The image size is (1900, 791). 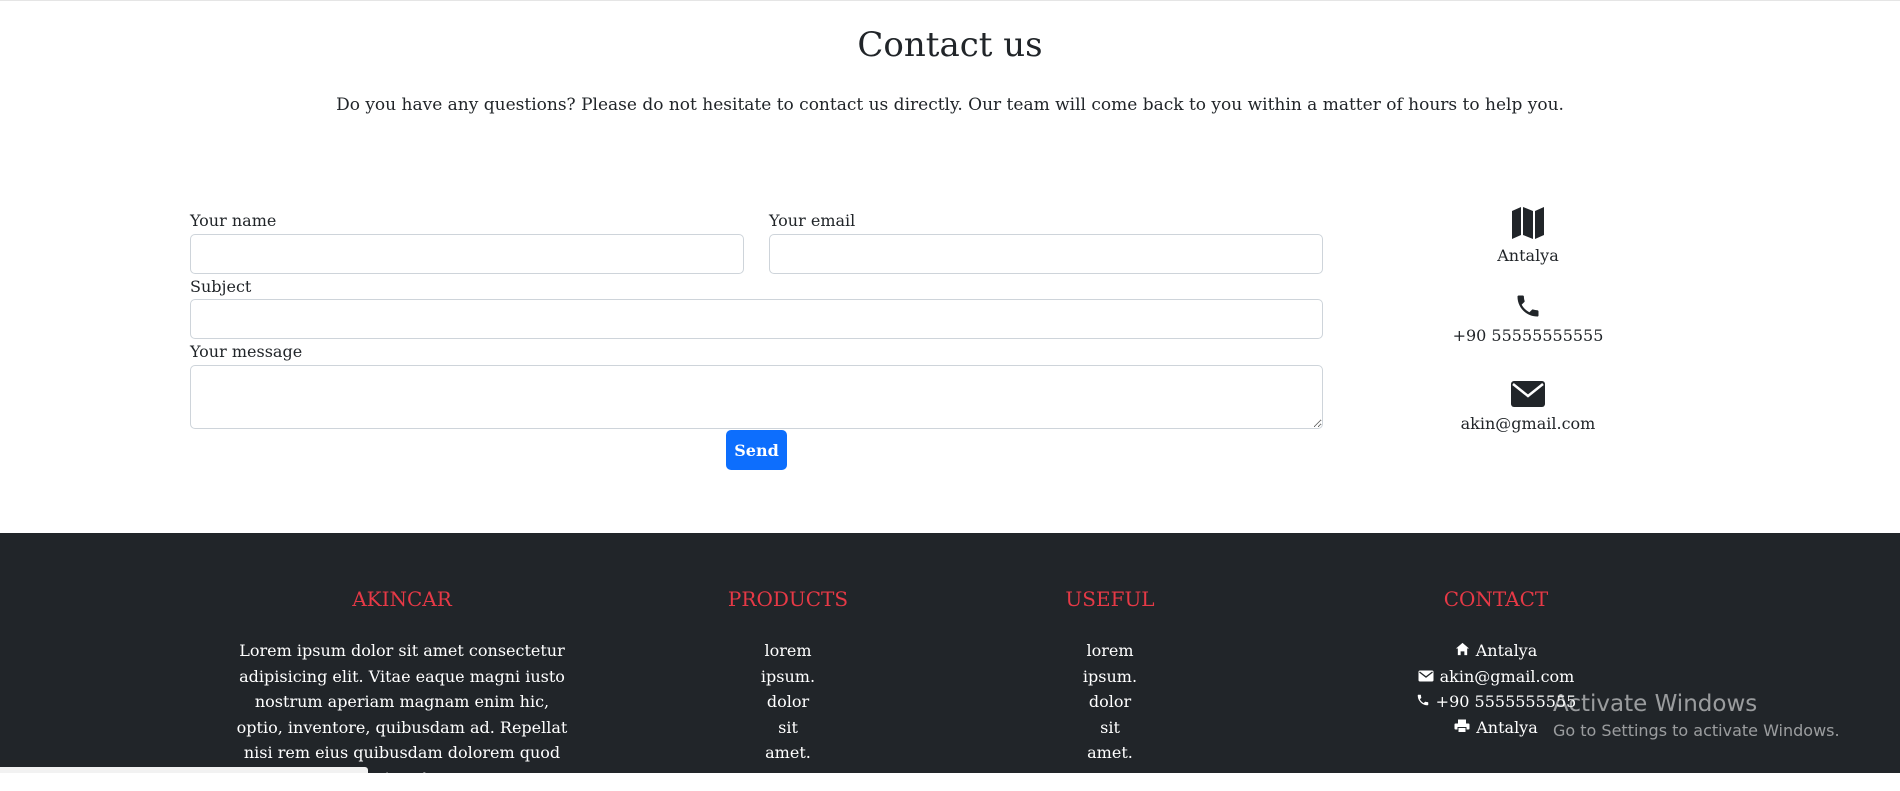 What do you see at coordinates (950, 45) in the screenshot?
I see `page-title: Contact us` at bounding box center [950, 45].